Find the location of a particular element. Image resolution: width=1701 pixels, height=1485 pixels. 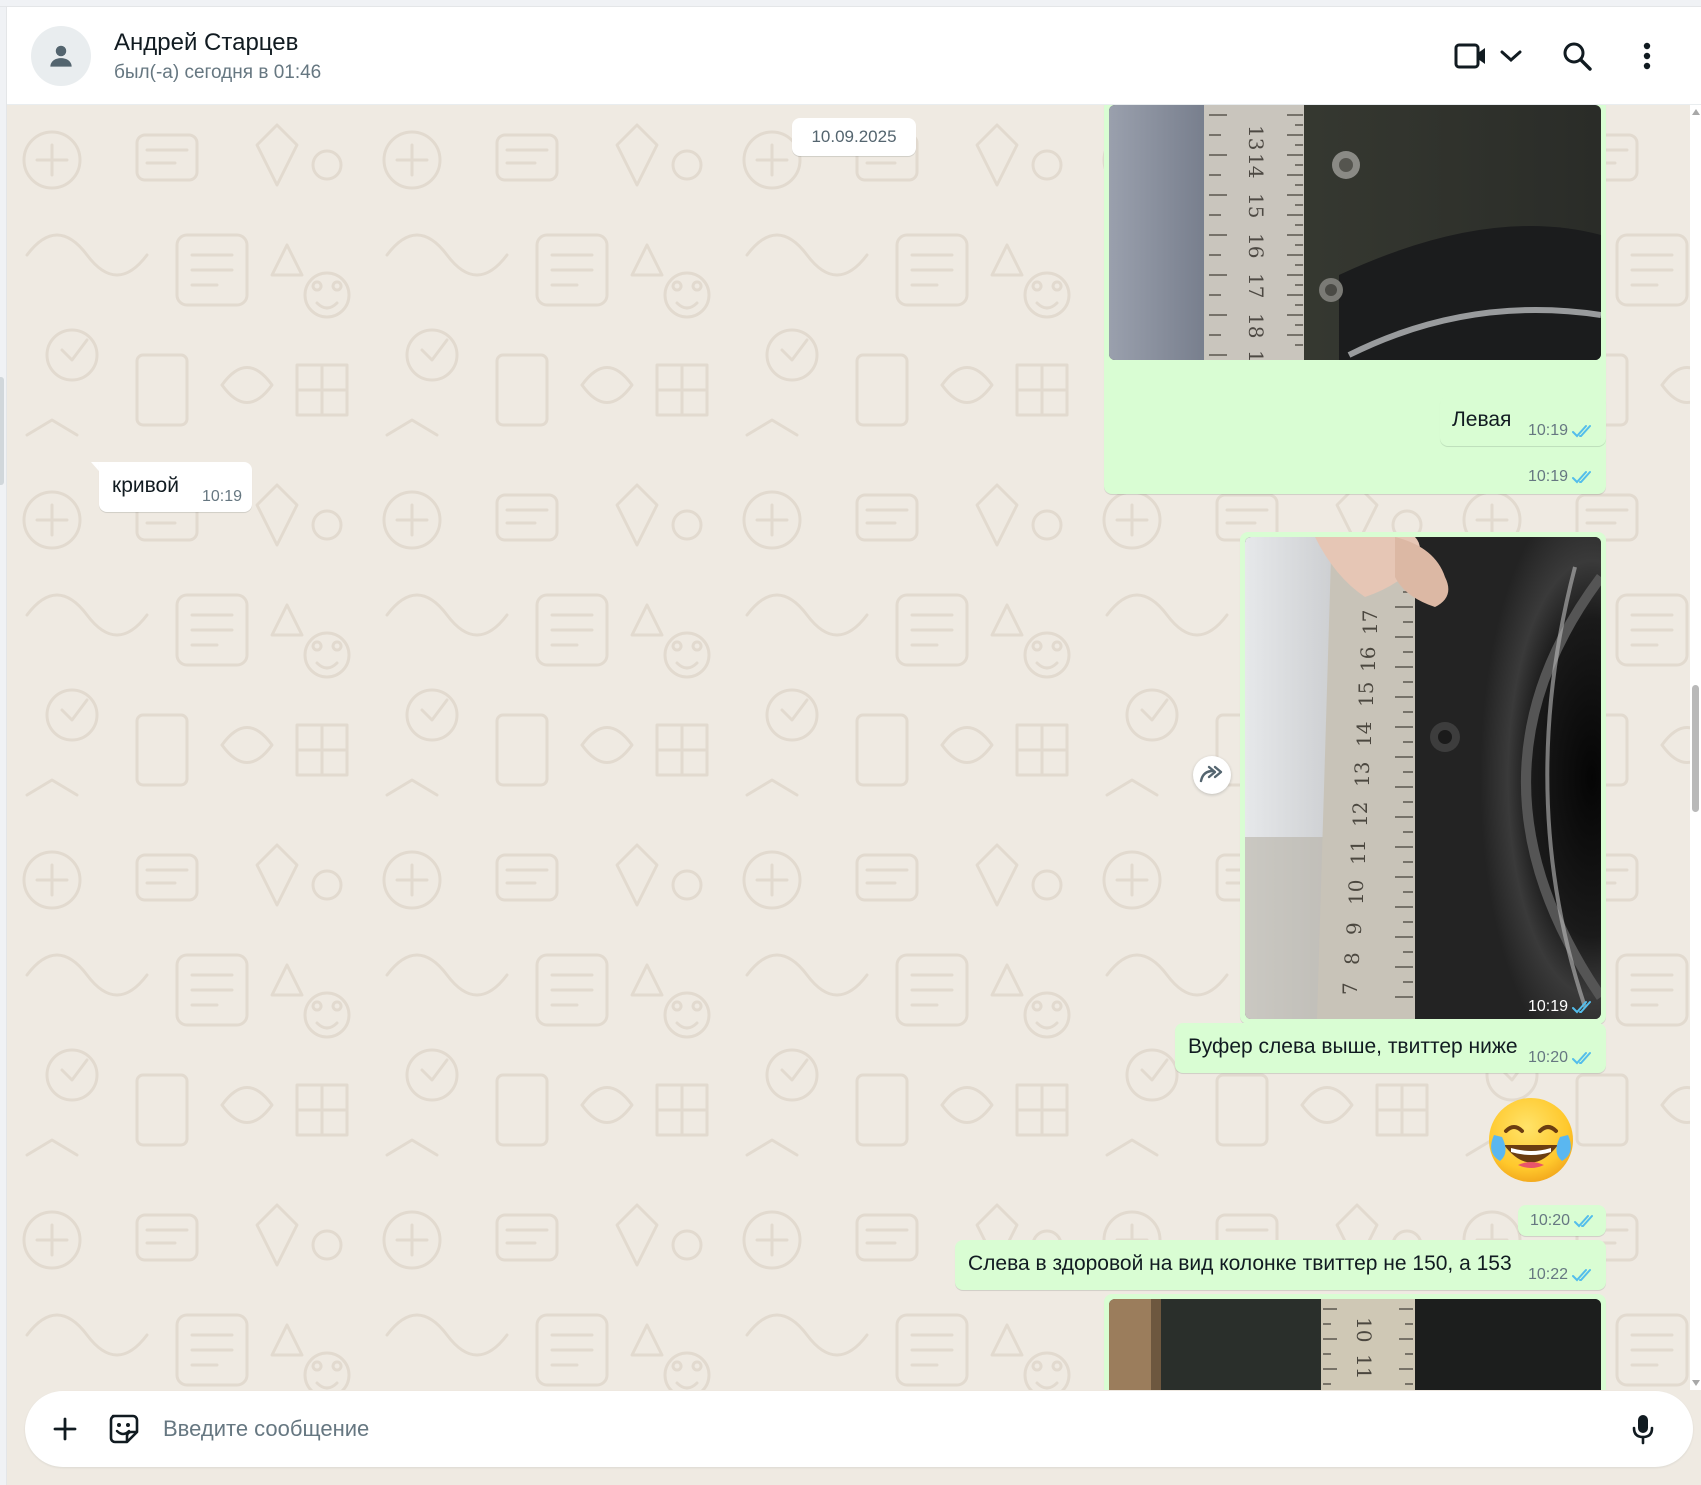

svg-text: 19 is located at coordinates (1256, 355).